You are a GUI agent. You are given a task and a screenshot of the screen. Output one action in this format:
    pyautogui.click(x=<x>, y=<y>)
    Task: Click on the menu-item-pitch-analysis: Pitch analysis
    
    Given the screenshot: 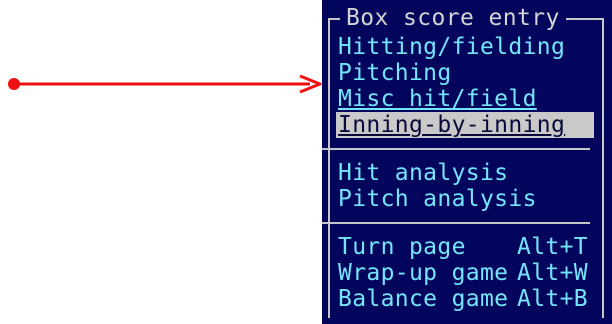 What is the action you would take?
    pyautogui.click(x=468, y=199)
    